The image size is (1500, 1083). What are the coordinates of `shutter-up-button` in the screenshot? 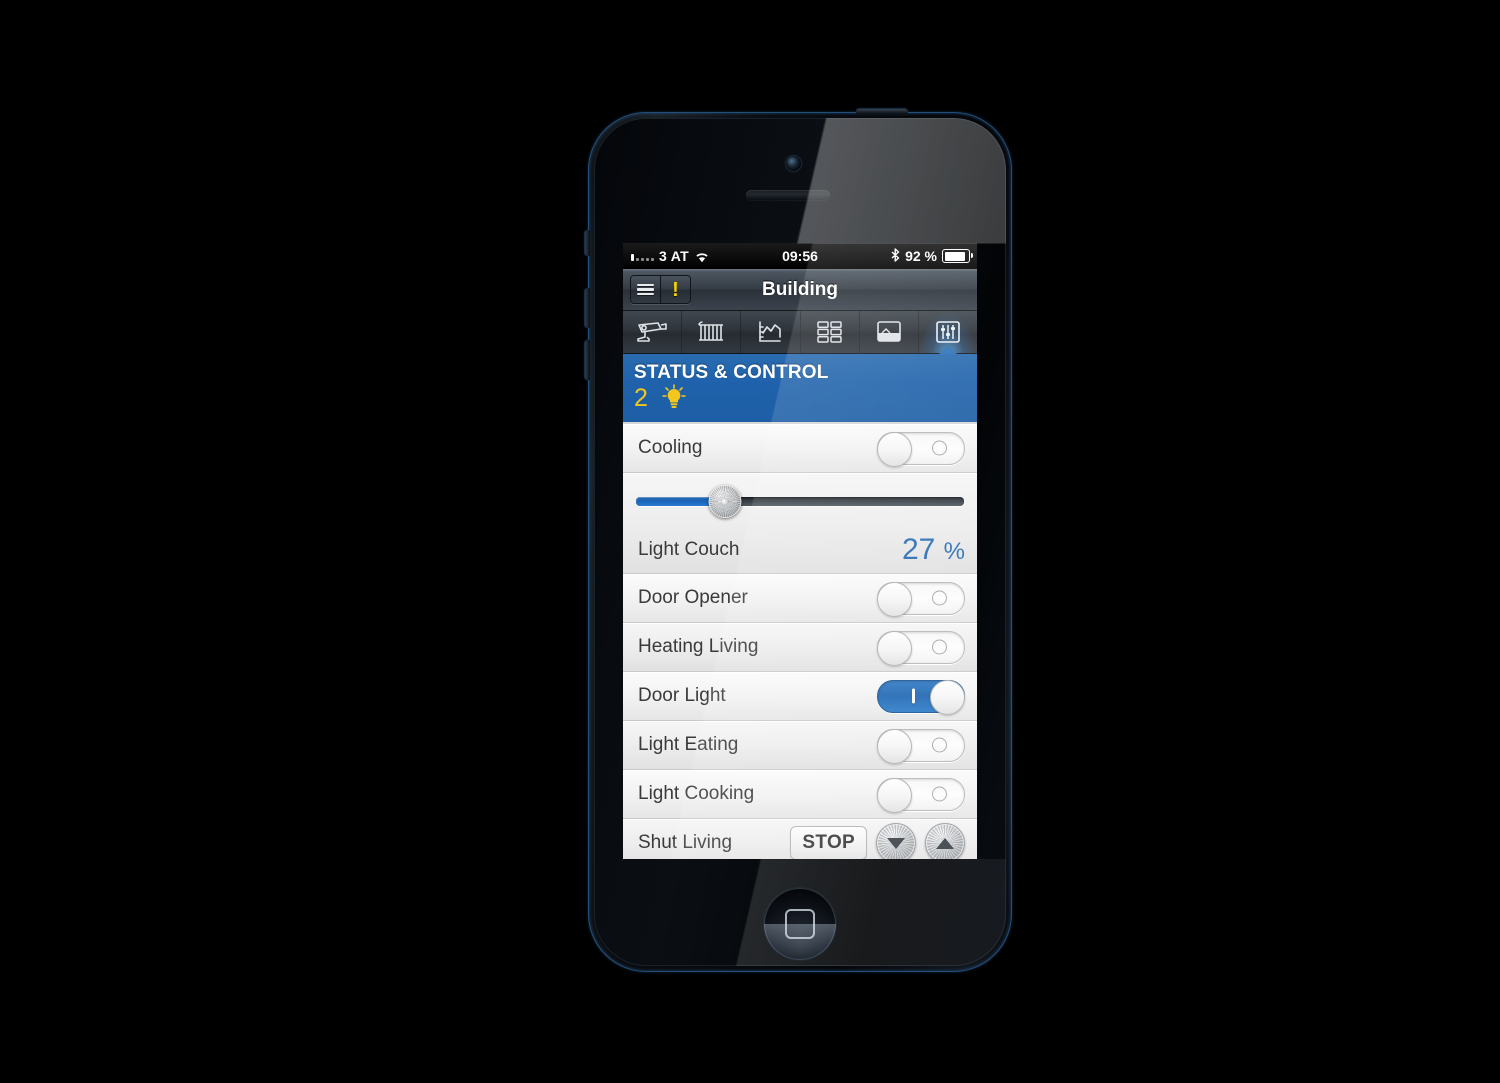 It's located at (945, 841).